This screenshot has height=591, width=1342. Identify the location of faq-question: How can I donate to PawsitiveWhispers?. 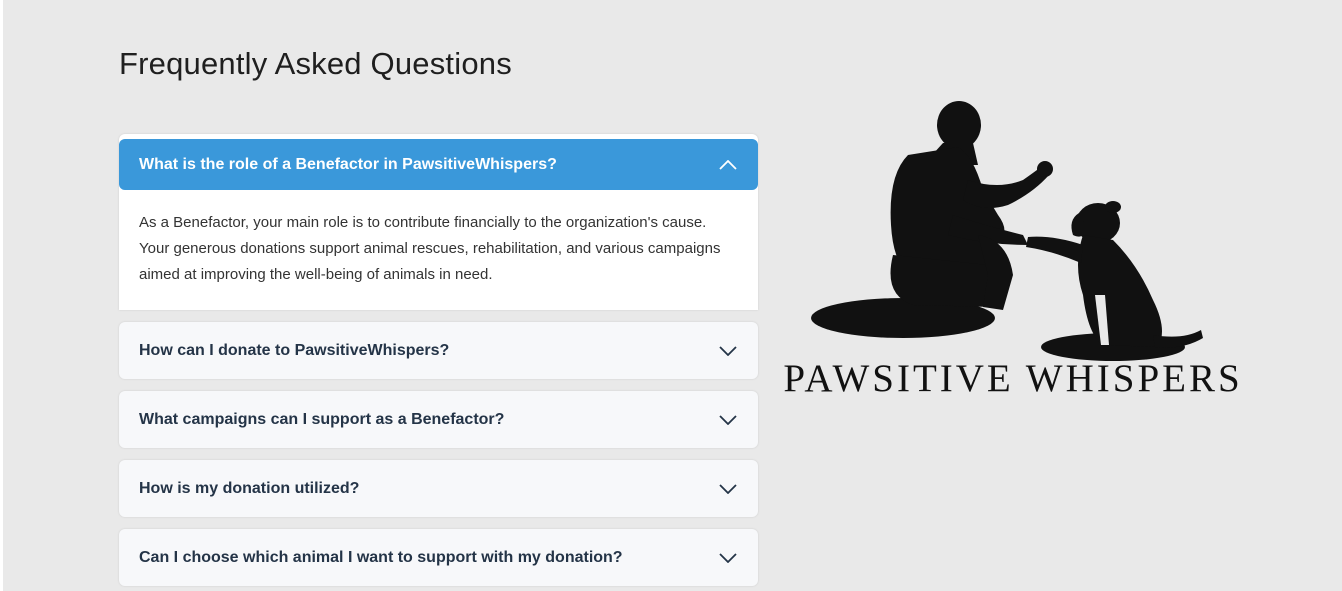
(294, 350).